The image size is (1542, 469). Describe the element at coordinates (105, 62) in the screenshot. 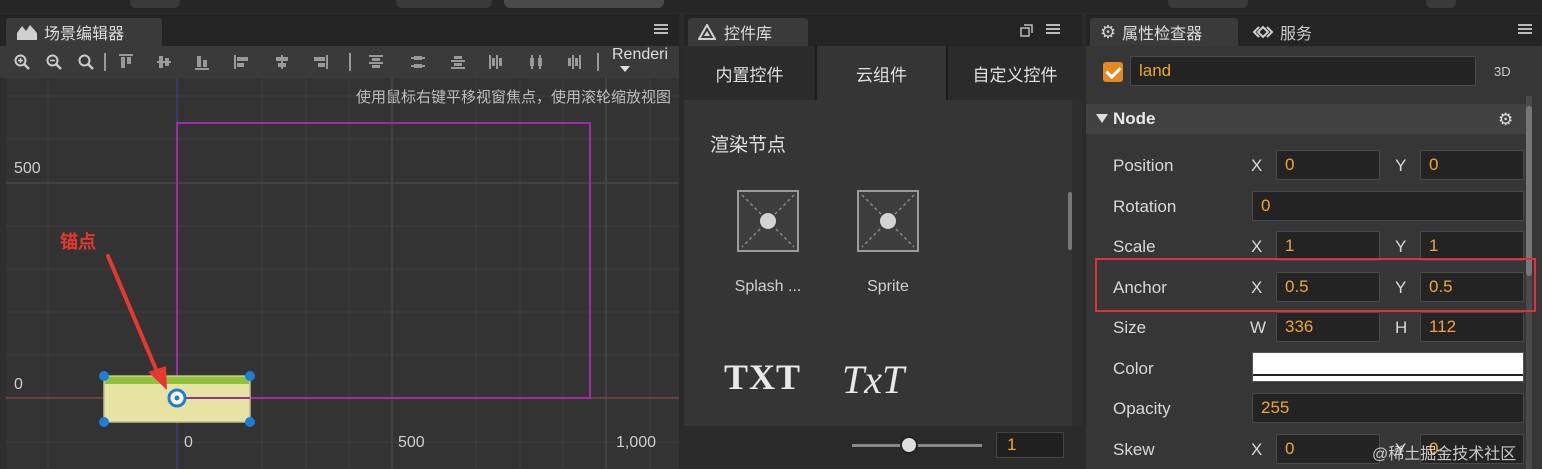

I see `toolbar-separator` at that location.